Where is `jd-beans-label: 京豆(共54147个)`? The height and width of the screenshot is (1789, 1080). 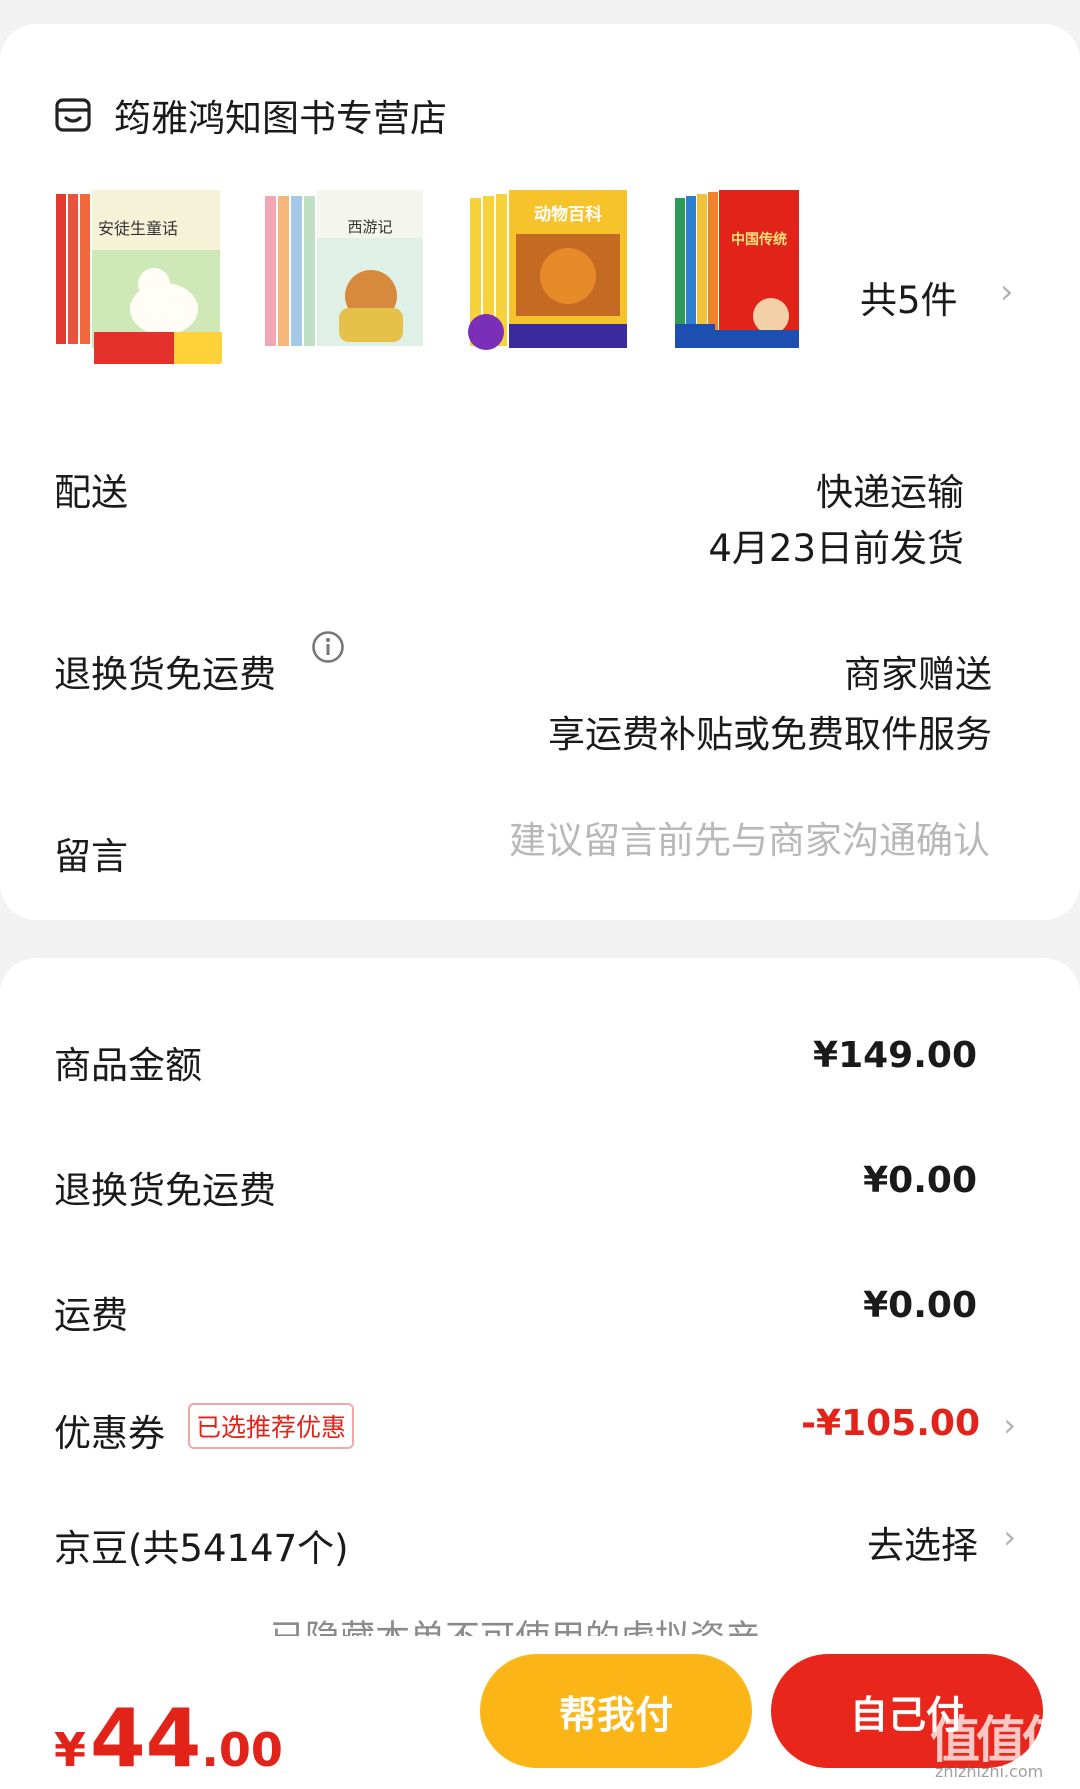 jd-beans-label: 京豆(共54147个) is located at coordinates (201, 1545).